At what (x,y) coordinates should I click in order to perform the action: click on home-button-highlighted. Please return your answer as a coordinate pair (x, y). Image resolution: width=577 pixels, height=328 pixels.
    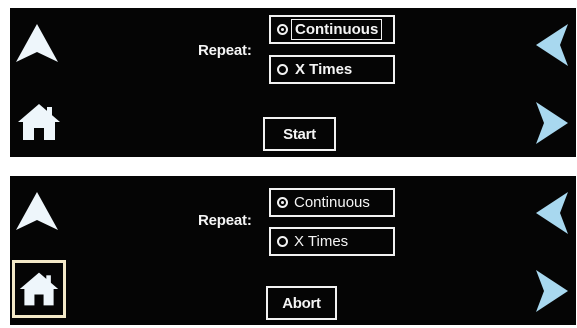
    Looking at the image, I should click on (39, 289).